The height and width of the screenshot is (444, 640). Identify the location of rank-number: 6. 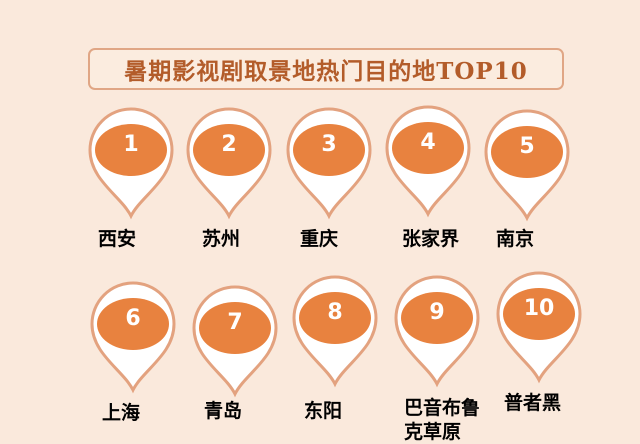
(133, 318).